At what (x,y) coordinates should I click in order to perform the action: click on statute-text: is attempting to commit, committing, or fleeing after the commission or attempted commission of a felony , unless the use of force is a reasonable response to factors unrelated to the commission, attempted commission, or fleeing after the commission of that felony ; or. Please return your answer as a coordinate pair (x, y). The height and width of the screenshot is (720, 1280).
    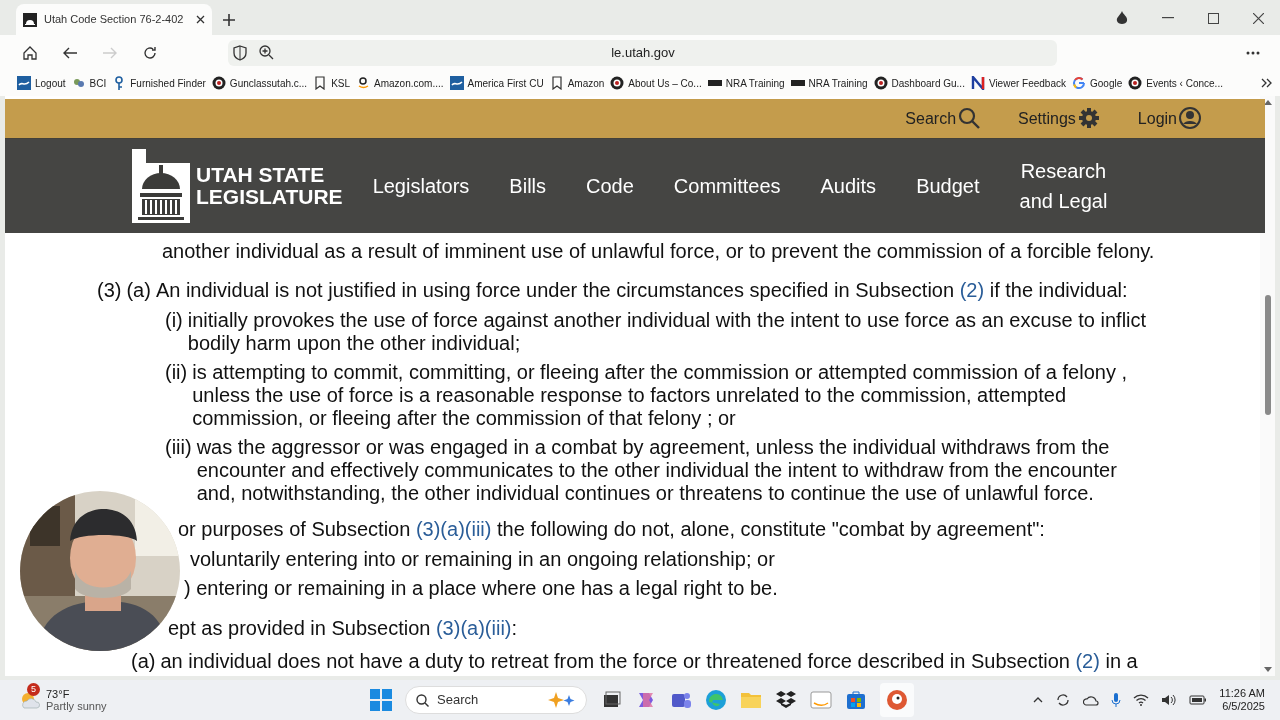
    Looking at the image, I should click on (660, 395).